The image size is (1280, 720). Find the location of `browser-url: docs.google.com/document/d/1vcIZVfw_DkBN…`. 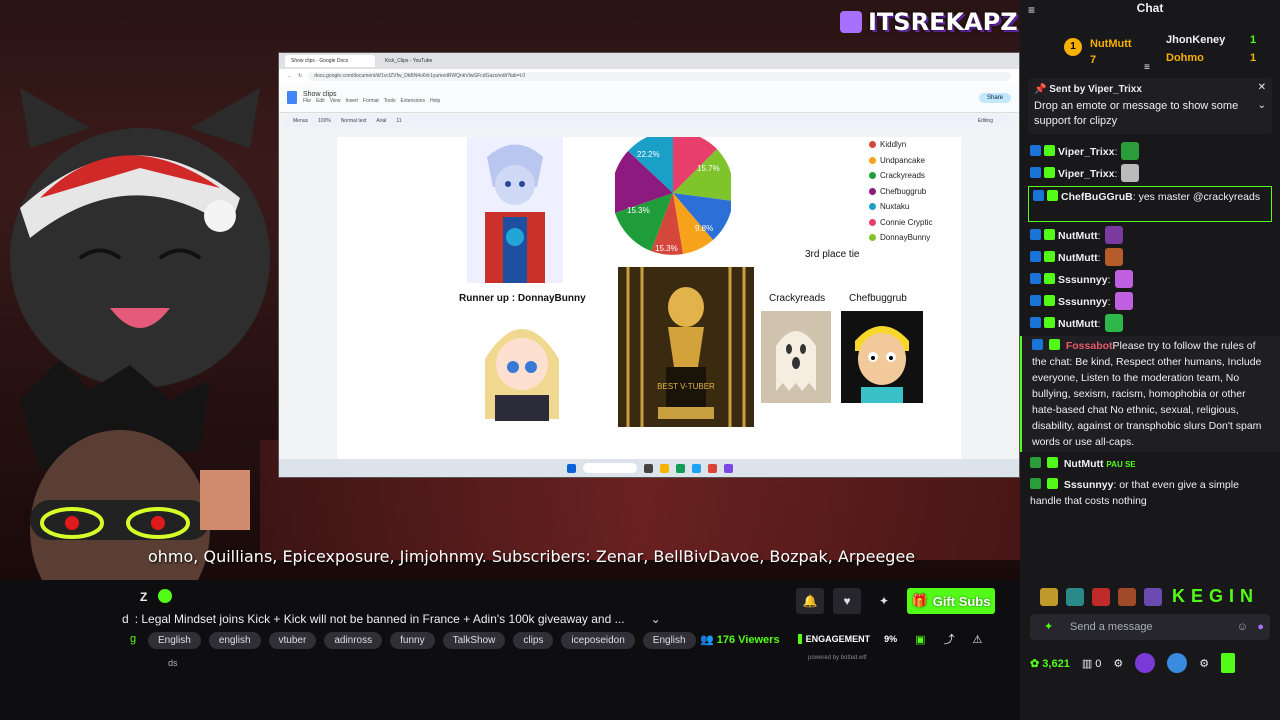

browser-url: docs.google.com/document/d/1vcIZVfw_DkBN… is located at coordinates (659, 76).